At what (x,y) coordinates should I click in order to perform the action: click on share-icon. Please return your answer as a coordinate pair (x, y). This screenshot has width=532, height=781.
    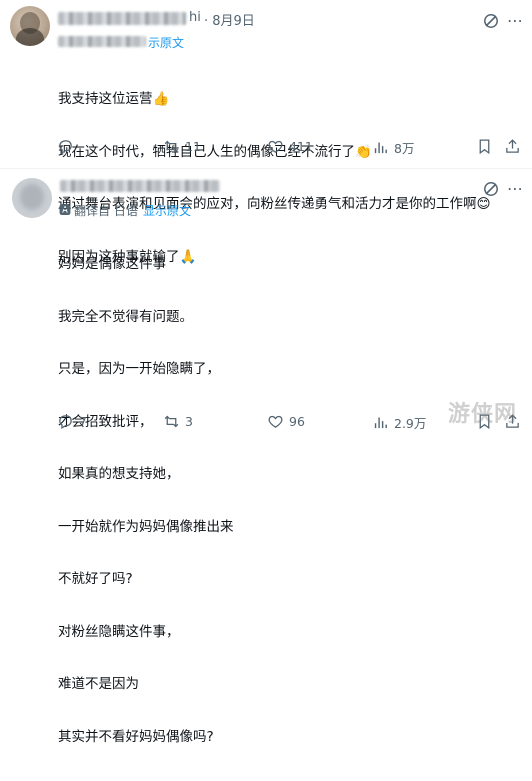
    Looking at the image, I should click on (512, 146).